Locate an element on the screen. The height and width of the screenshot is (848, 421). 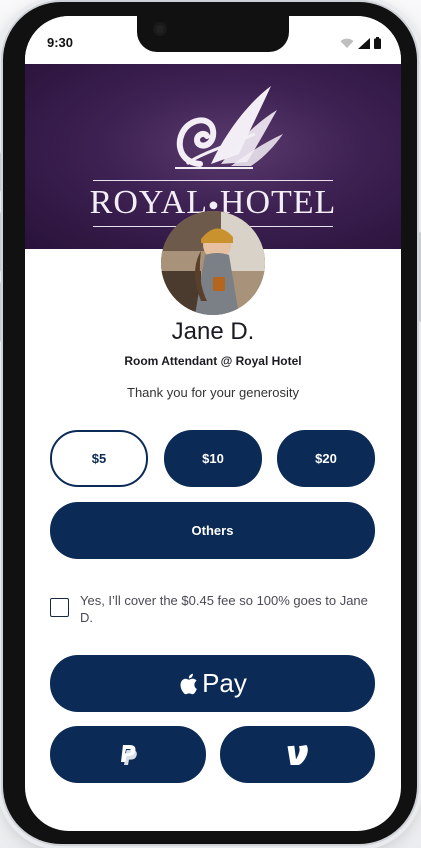
paypal-button is located at coordinates (128, 754).